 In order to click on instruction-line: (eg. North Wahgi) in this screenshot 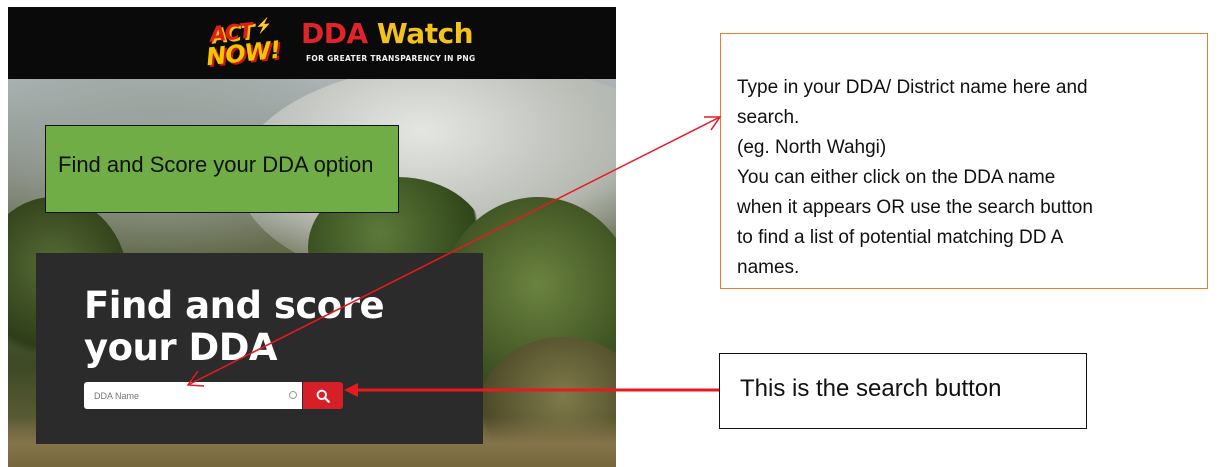, I will do `click(812, 147)`.